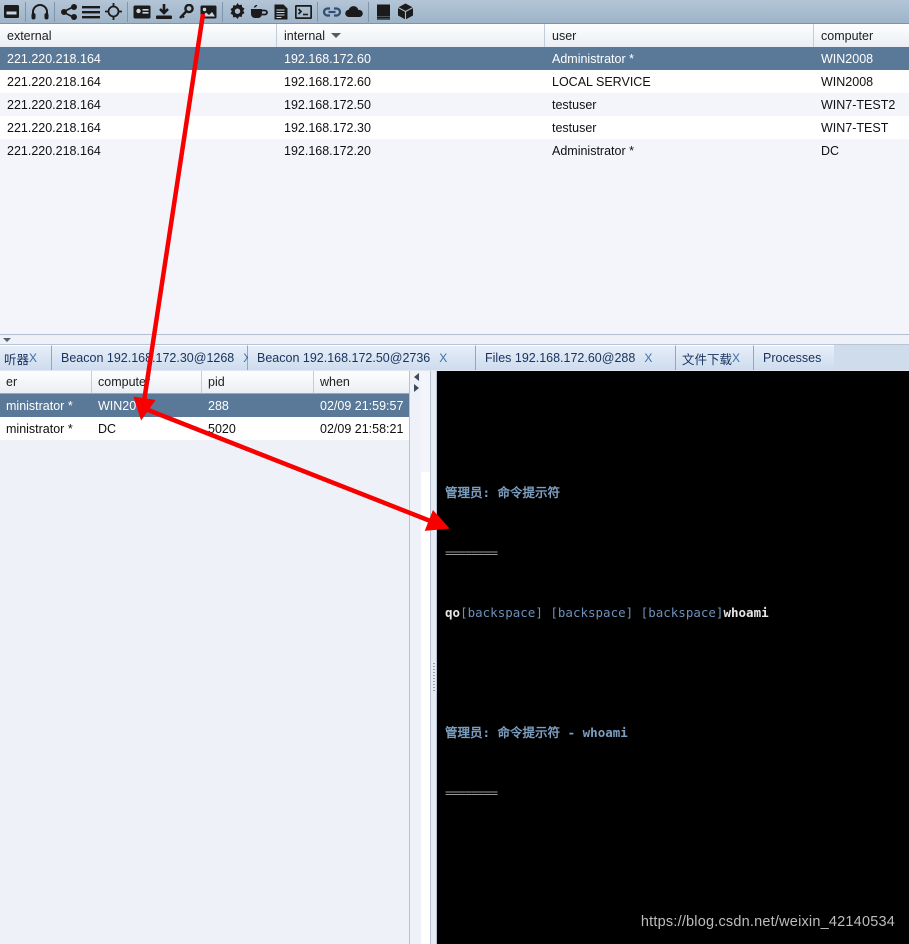  What do you see at coordinates (383, 12) in the screenshot?
I see `book-icon` at bounding box center [383, 12].